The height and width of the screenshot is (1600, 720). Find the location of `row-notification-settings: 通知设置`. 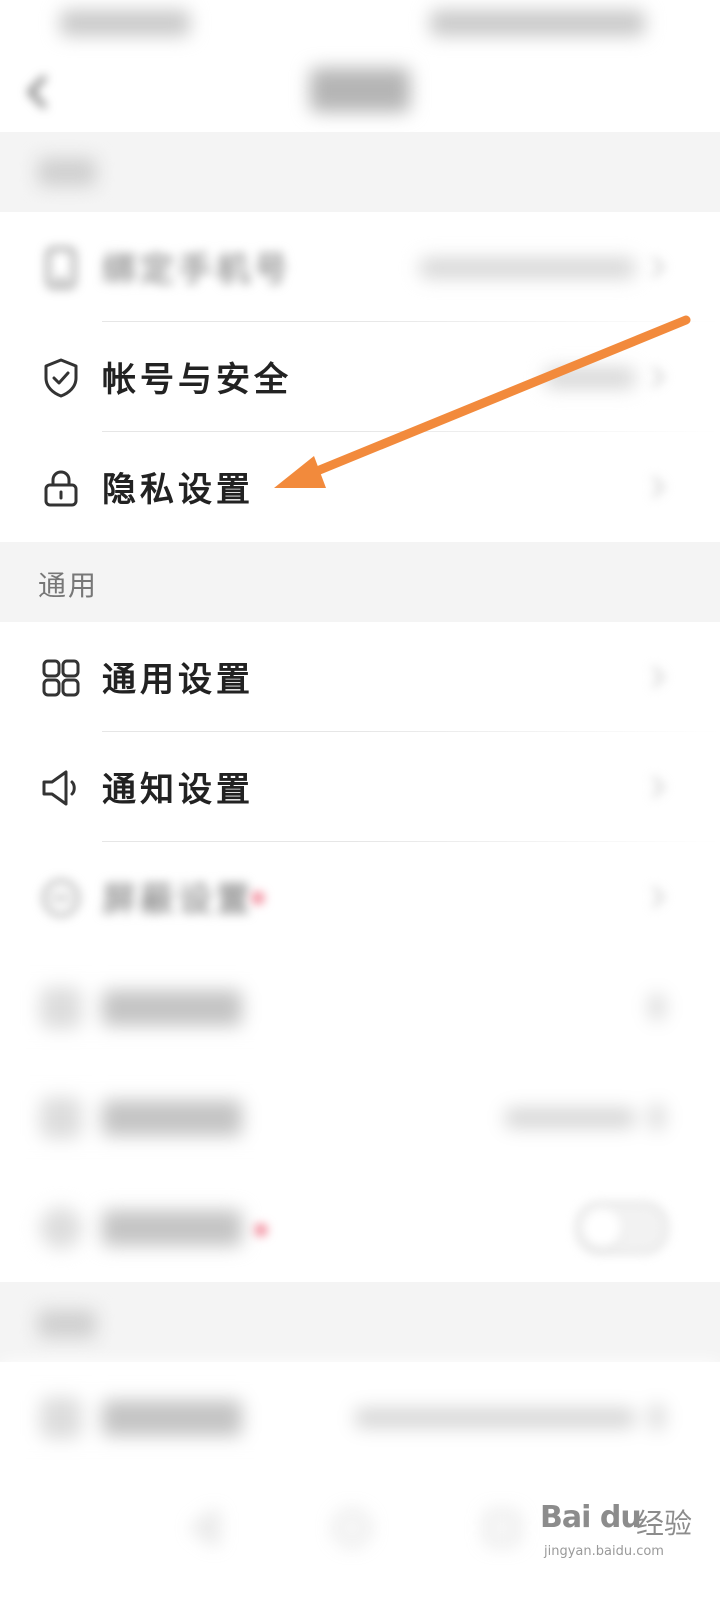

row-notification-settings: 通知设置 is located at coordinates (360, 787).